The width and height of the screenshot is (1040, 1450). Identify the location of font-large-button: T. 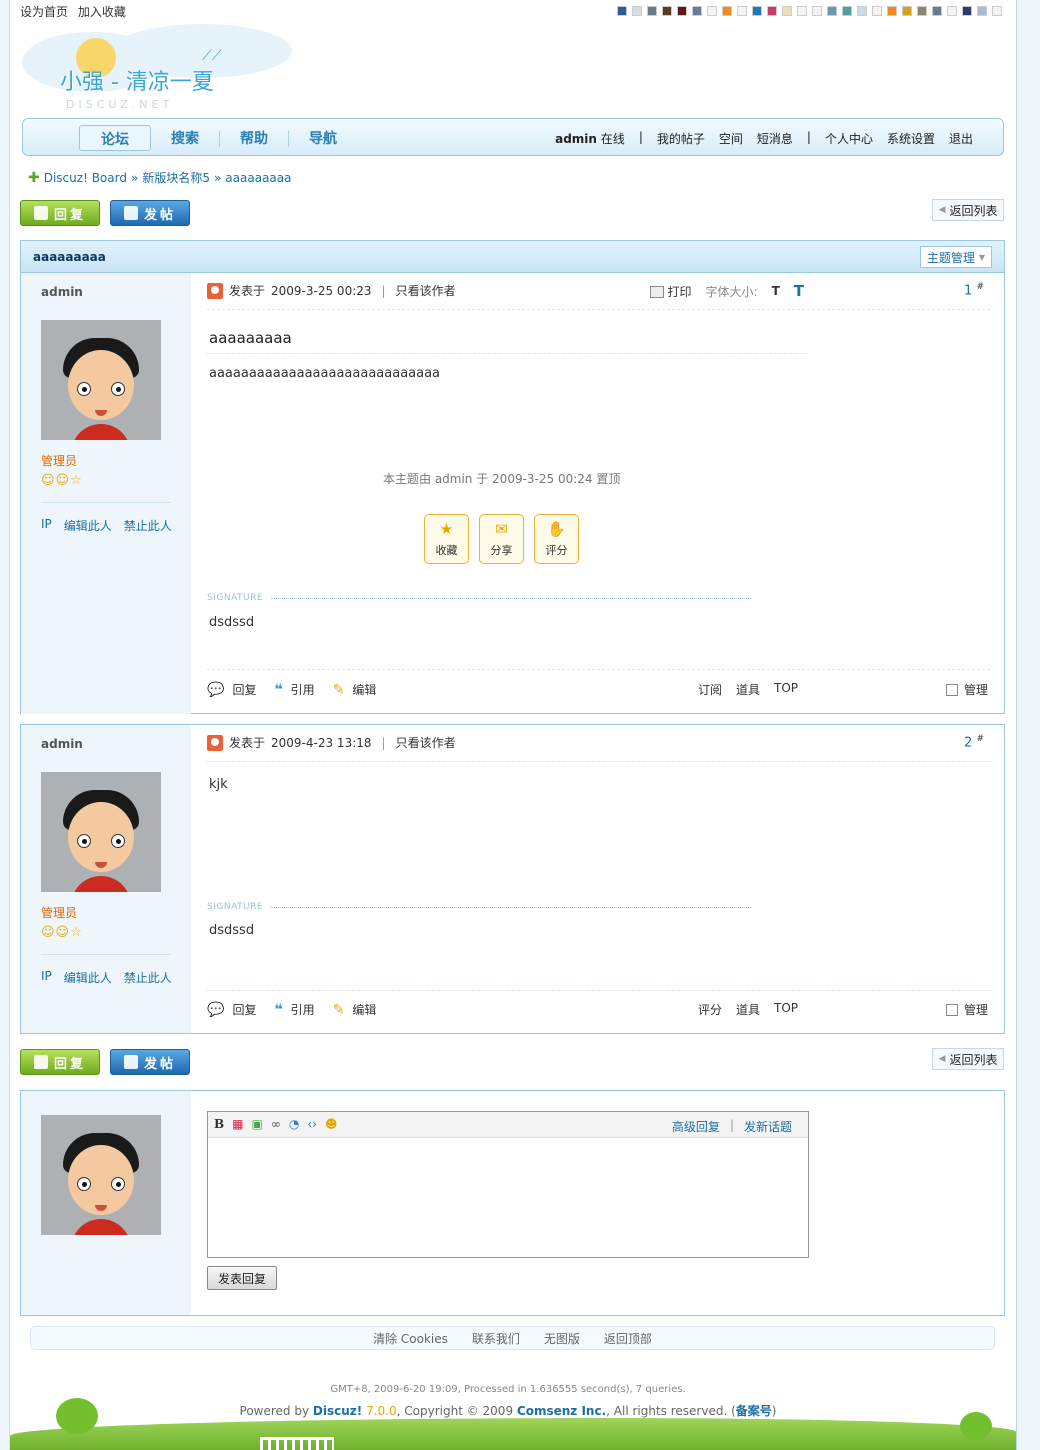
(799, 291).